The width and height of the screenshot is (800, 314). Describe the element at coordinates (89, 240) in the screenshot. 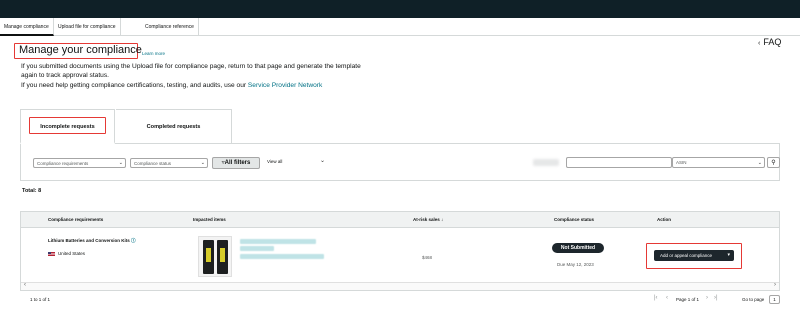

I see `requirement-name-text: Lithium Batteries and Conversion Kits` at that location.